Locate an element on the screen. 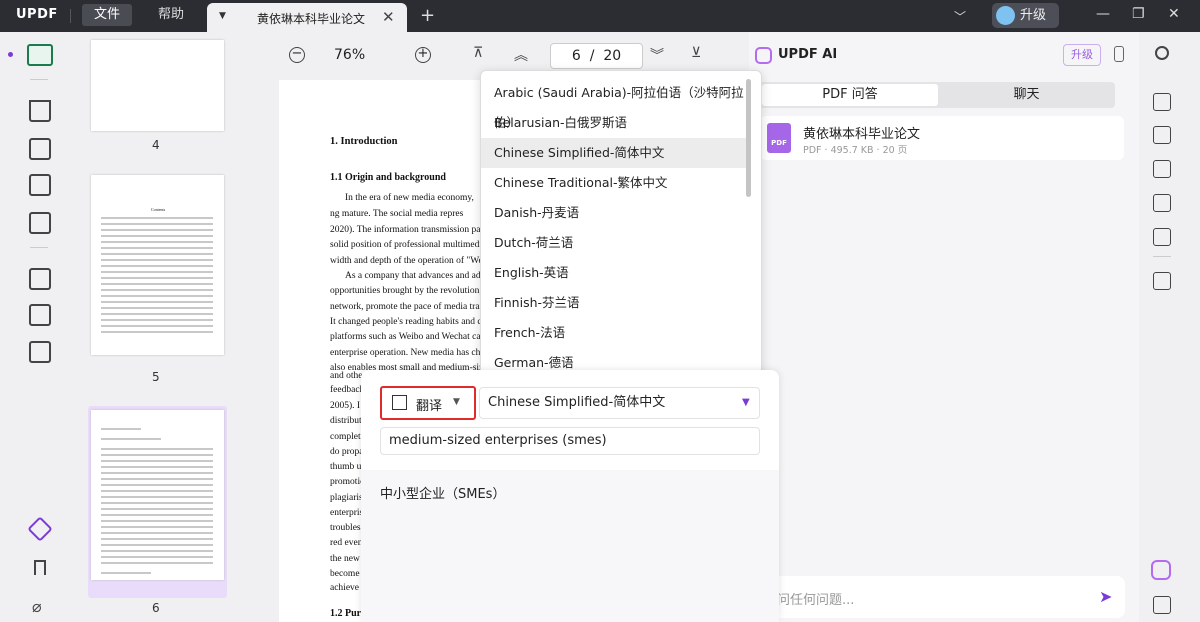 The height and width of the screenshot is (622, 1200). language-option: Finnish-芬兰语 is located at coordinates (613, 303).